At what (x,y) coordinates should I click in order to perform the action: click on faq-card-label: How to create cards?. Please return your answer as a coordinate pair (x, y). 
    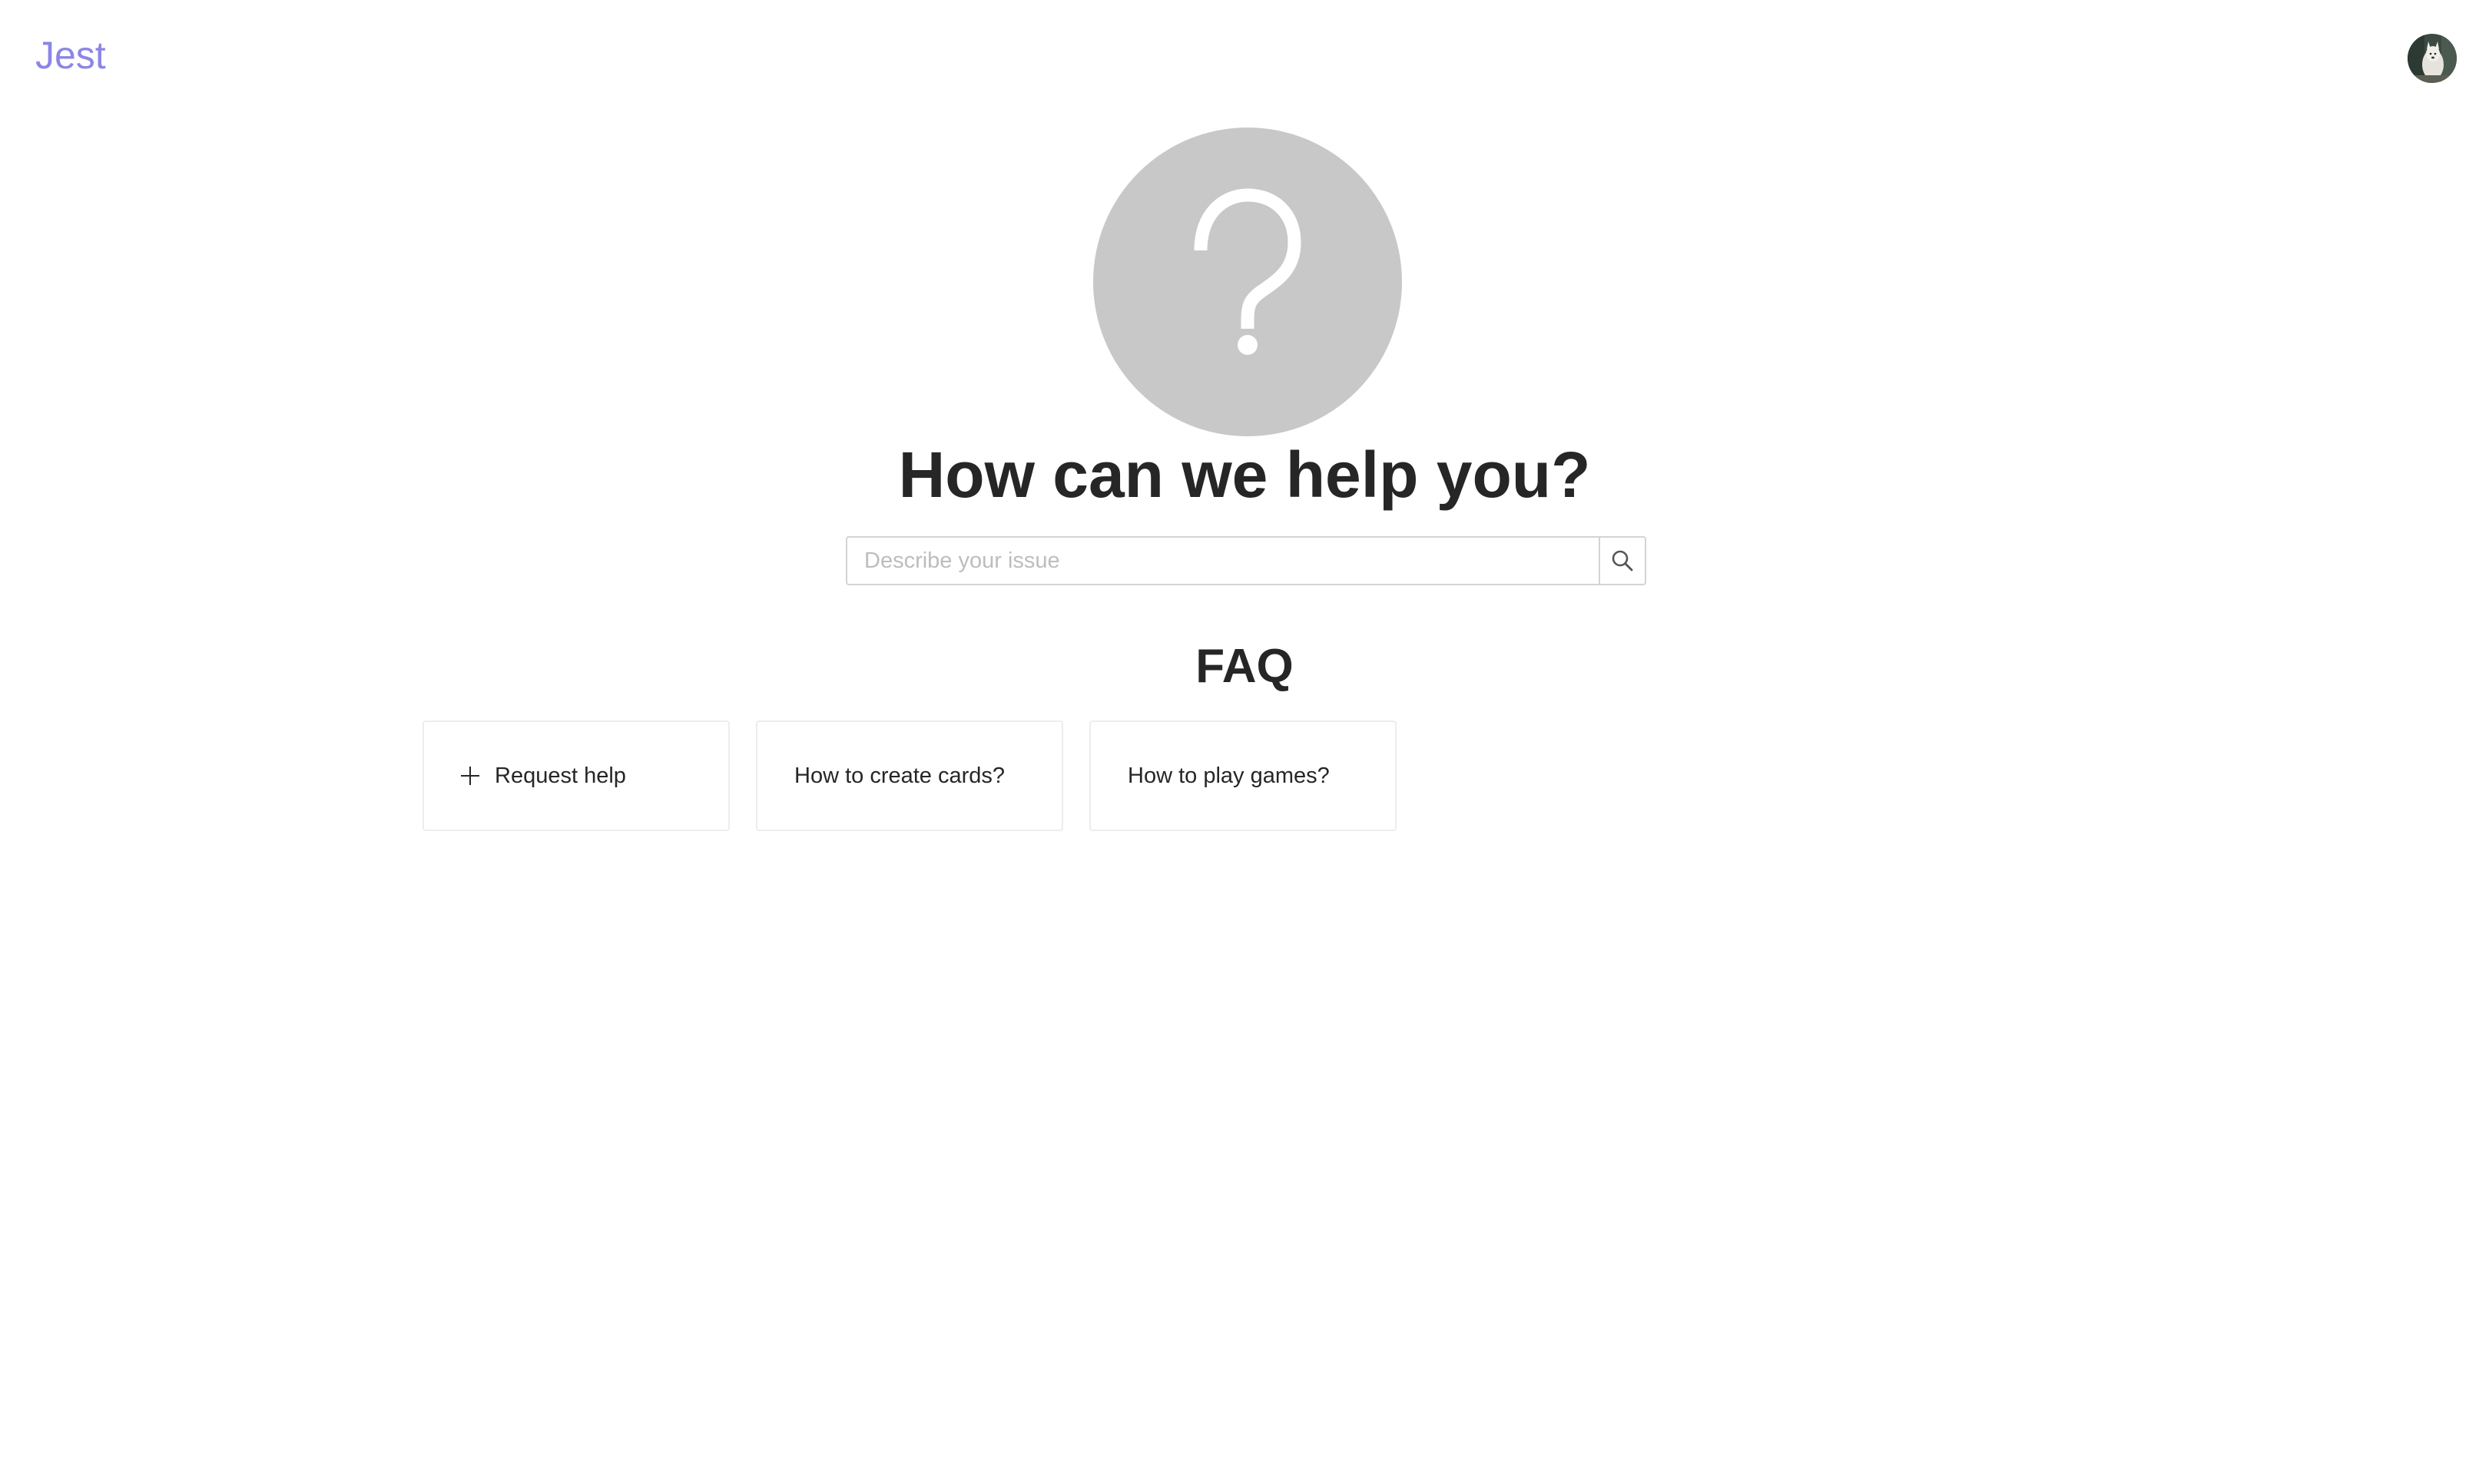
    Looking at the image, I should click on (900, 776).